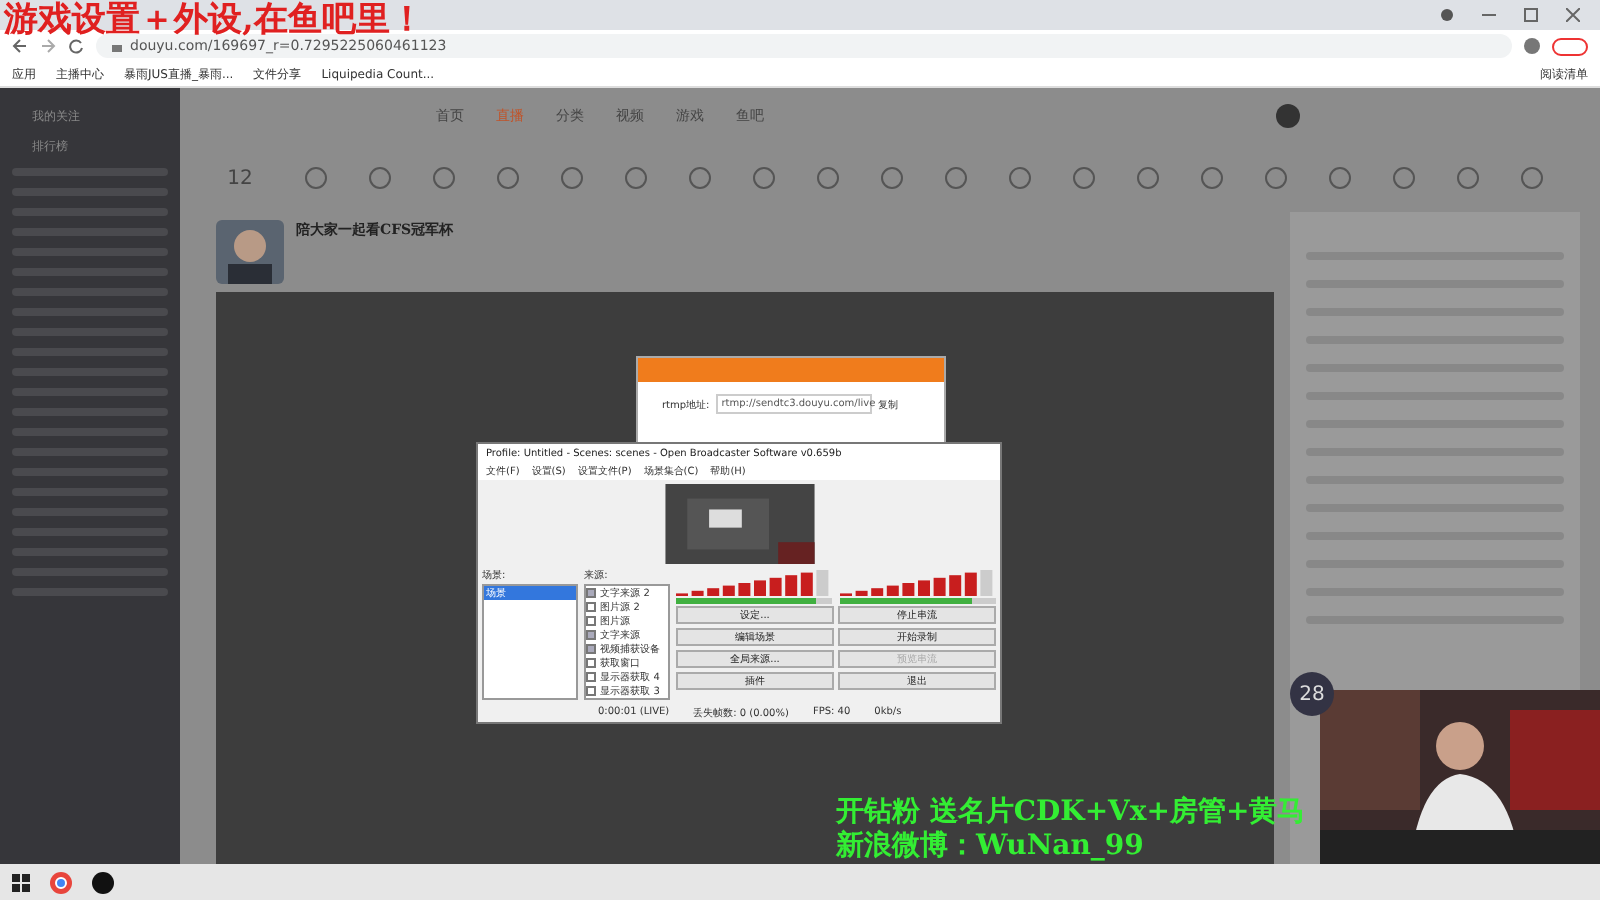  What do you see at coordinates (1288, 116) in the screenshot?
I see `avatar` at bounding box center [1288, 116].